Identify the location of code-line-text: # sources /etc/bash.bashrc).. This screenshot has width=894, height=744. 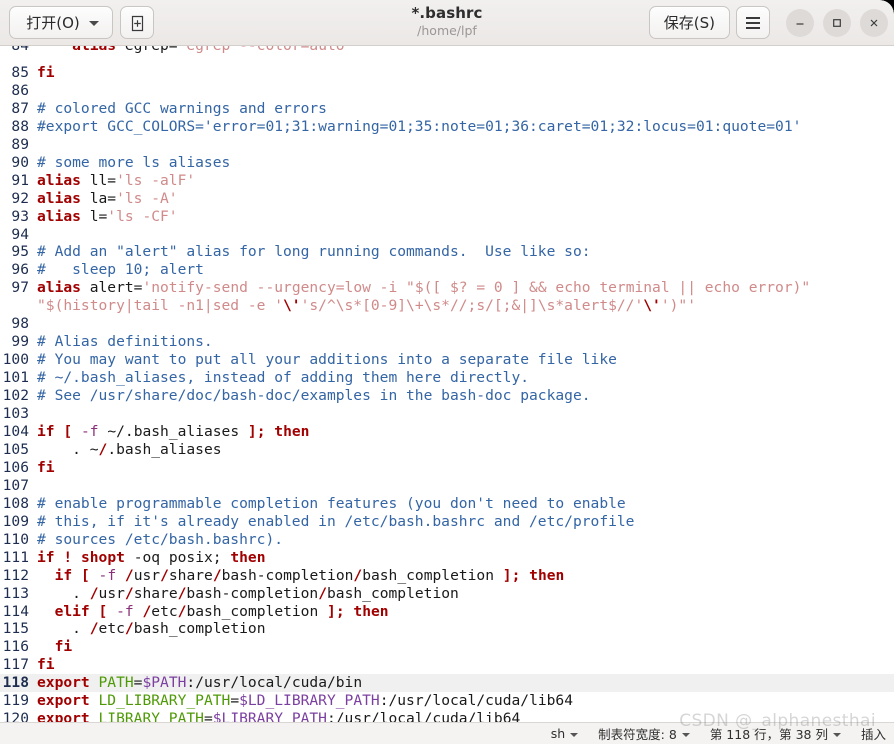
(463, 540).